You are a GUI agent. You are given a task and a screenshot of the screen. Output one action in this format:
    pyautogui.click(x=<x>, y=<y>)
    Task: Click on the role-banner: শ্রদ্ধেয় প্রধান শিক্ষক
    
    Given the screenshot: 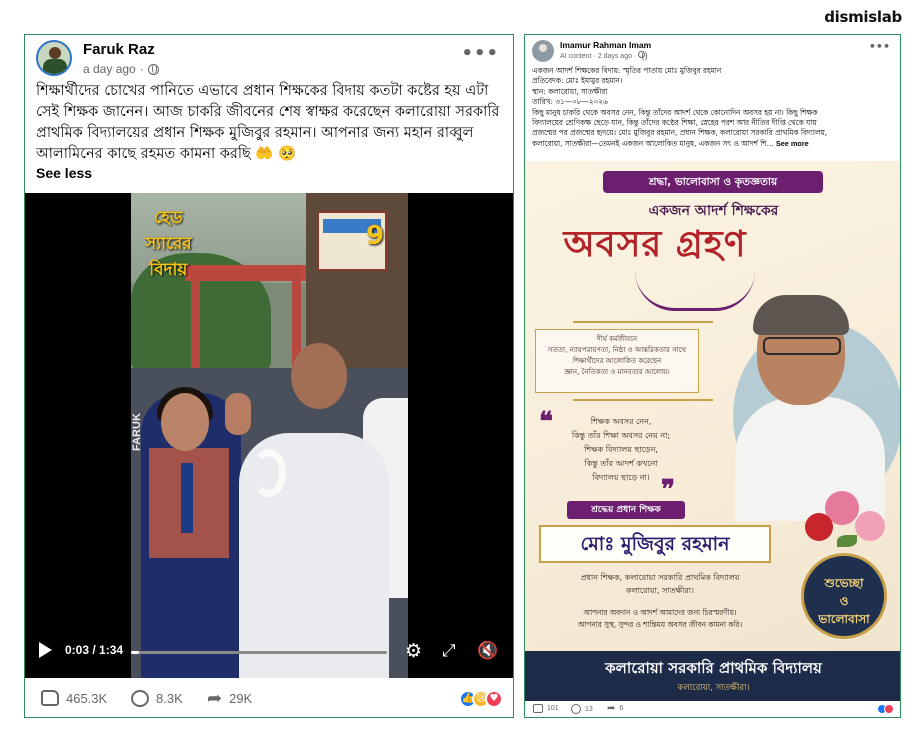 What is the action you would take?
    pyautogui.click(x=626, y=510)
    